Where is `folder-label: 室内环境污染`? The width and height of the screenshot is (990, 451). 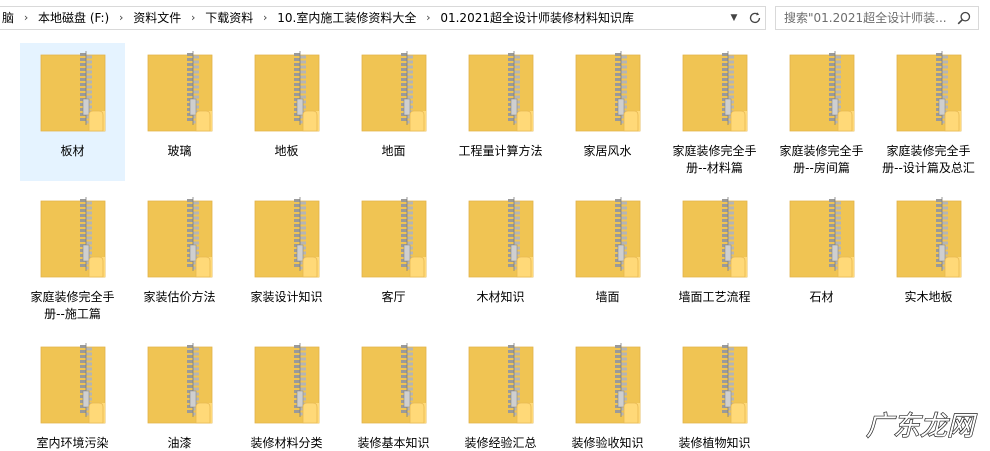
folder-label: 室内环境污染 is located at coordinates (72, 443).